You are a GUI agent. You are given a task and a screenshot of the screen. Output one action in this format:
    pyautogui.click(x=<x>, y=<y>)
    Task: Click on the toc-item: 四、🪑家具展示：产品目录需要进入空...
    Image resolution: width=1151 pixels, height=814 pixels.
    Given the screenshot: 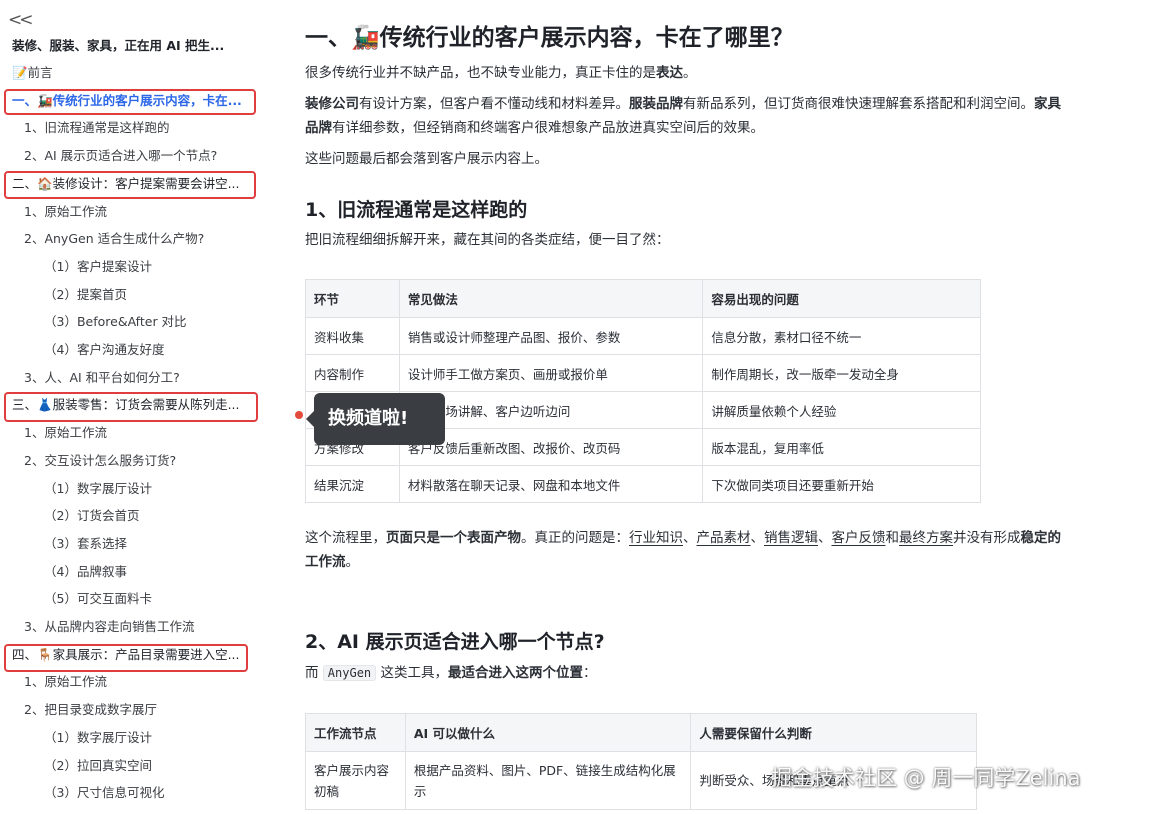 What is the action you would take?
    pyautogui.click(x=131, y=655)
    